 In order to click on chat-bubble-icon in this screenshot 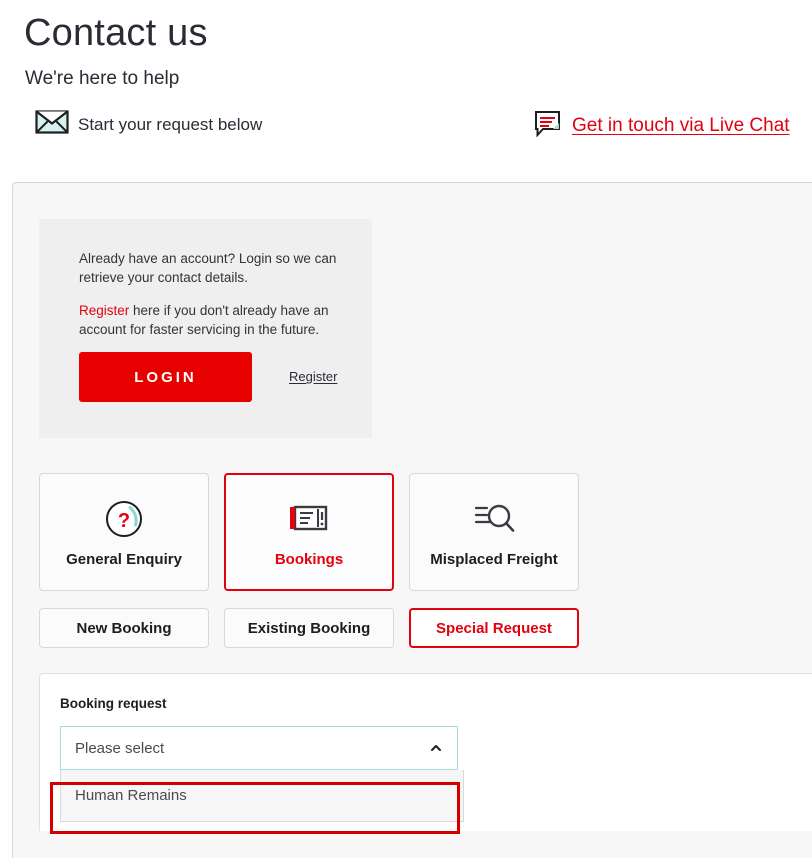, I will do `click(547, 126)`.